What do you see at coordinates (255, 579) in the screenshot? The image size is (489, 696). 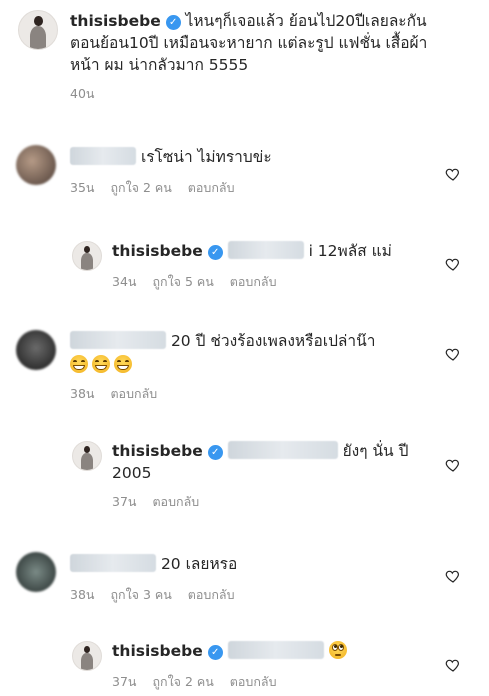 I see `comment-3: 20 เลยหรอ 38น ถูกใจ 3 คน ตอบกลับ` at bounding box center [255, 579].